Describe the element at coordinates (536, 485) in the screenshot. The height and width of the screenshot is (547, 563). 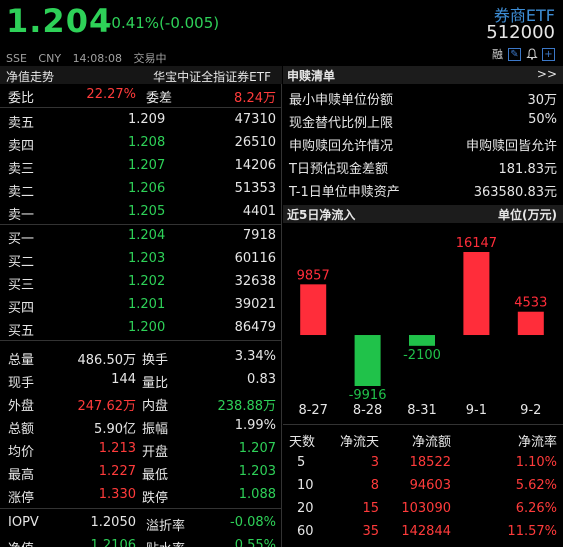
I see `table-cell: 5.62%` at that location.